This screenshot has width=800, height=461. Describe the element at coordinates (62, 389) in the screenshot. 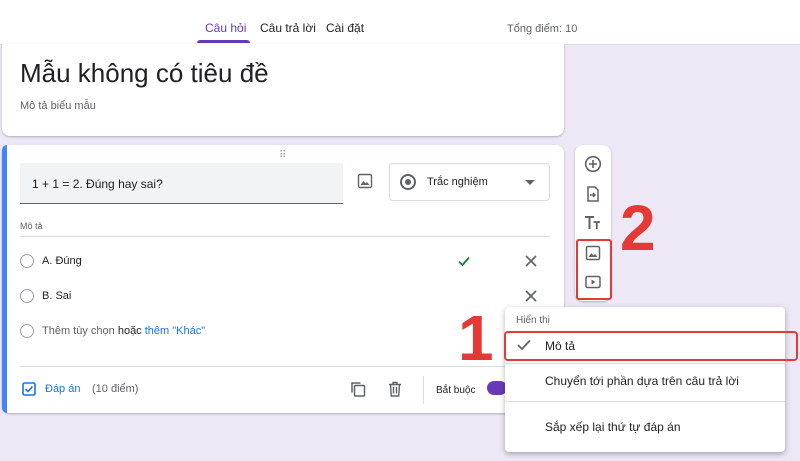

I see `answer-key-button: Đáp án` at that location.